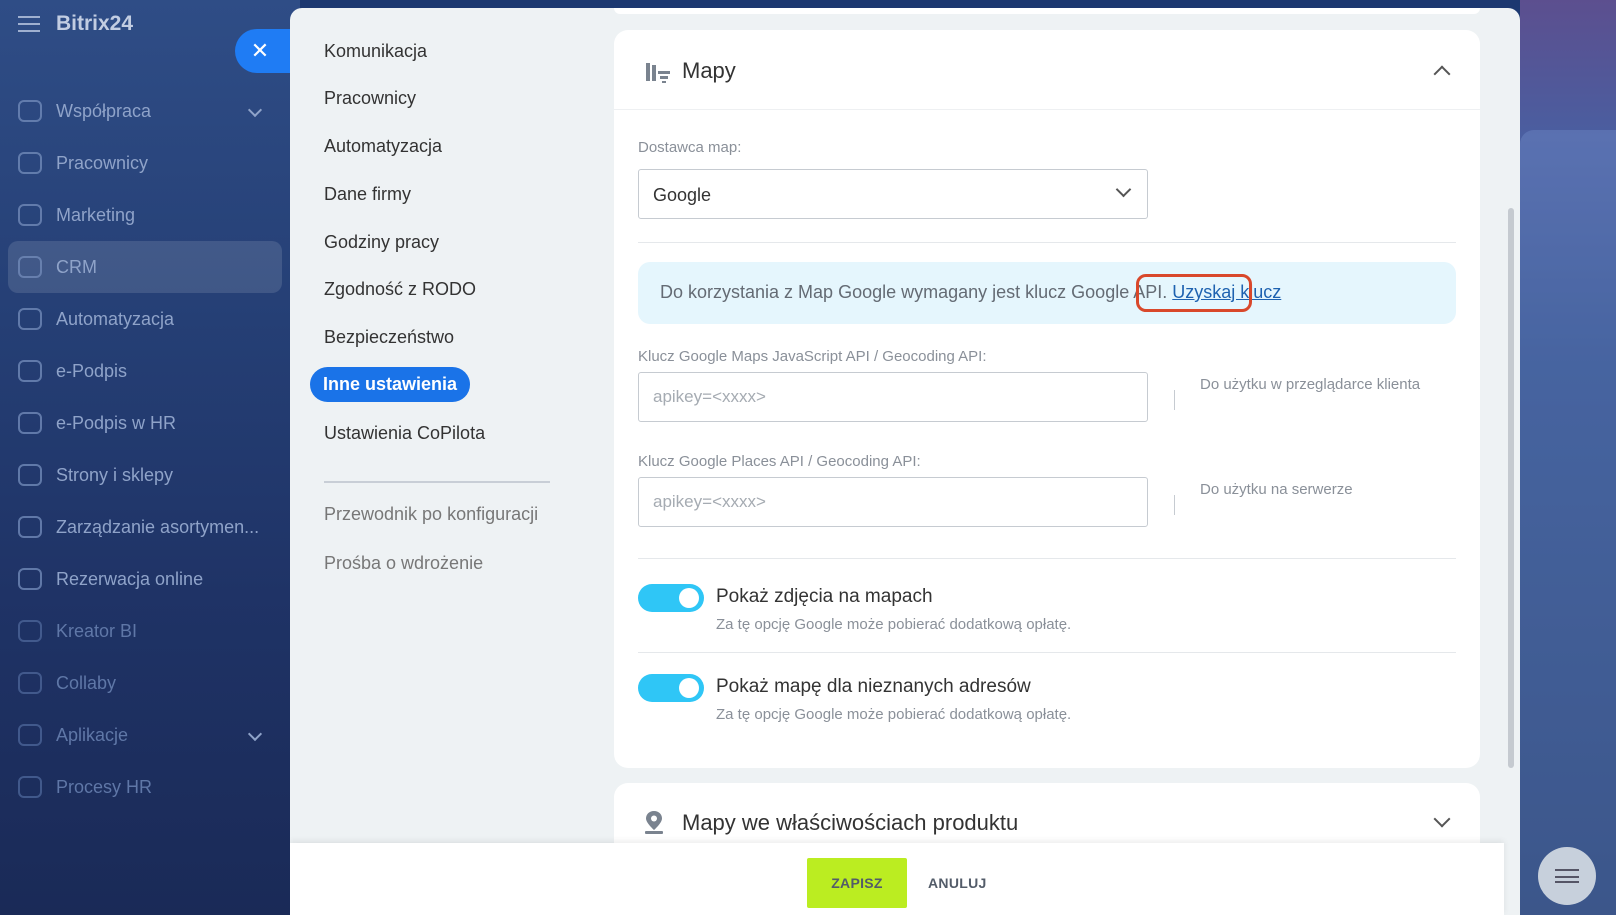 The height and width of the screenshot is (915, 1616). I want to click on js-key-note: Do użytku w przeglądarce klienta, so click(1310, 384).